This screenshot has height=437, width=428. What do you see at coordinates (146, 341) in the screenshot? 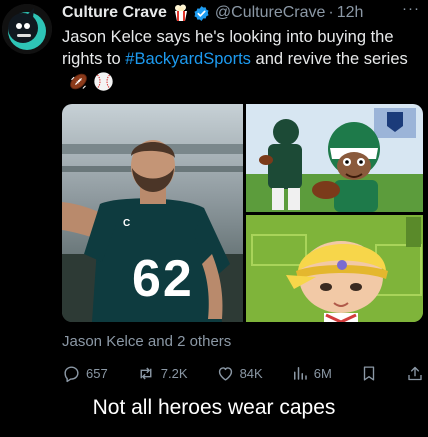
I see `tagged-people: Jason Kelce and 2 others` at bounding box center [146, 341].